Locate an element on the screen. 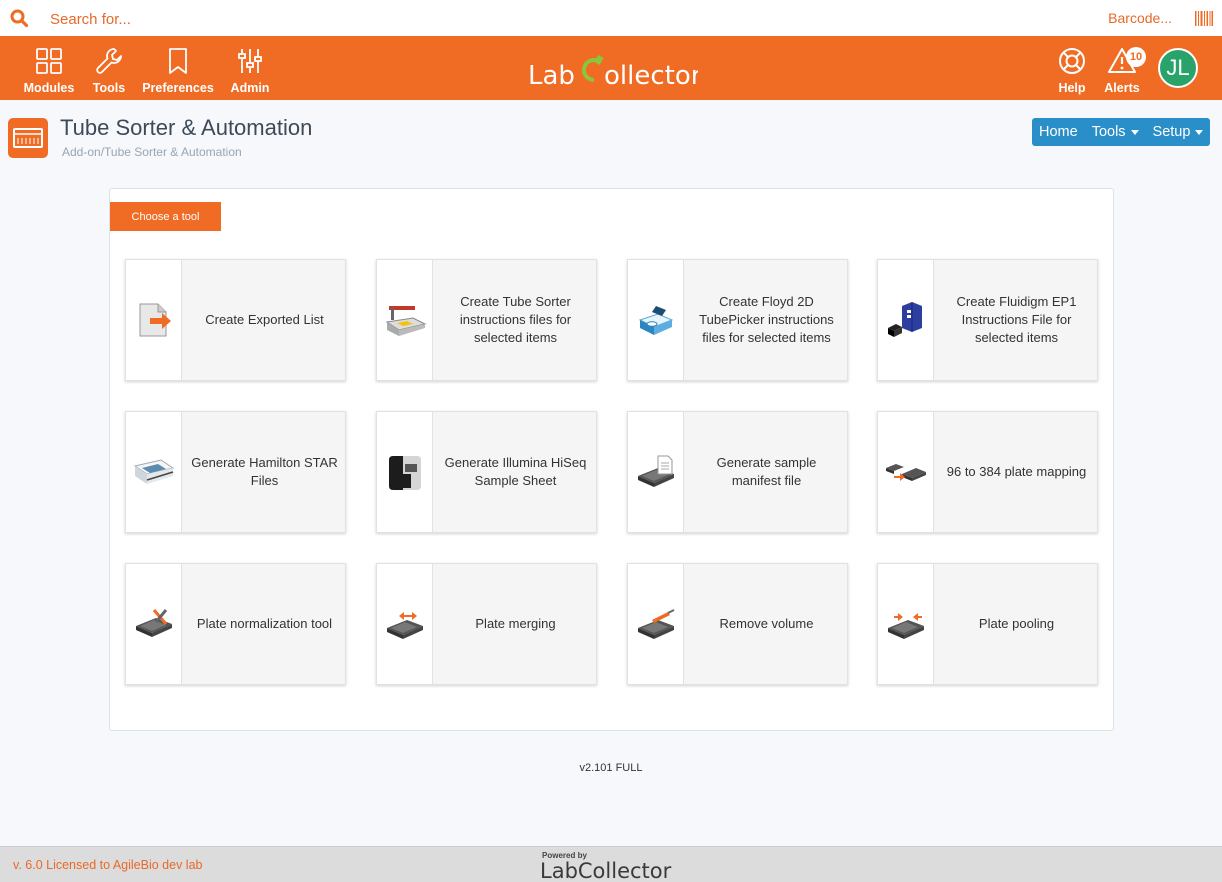  tool-card-label: Generate Illumina HiSeq Sample Sheet is located at coordinates (515, 471).